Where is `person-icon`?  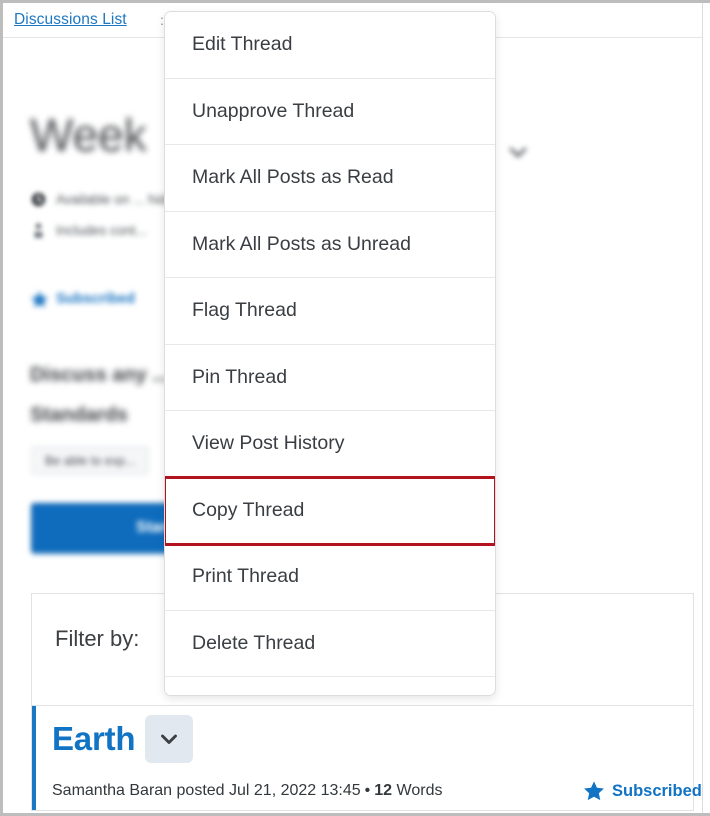 person-icon is located at coordinates (38, 230).